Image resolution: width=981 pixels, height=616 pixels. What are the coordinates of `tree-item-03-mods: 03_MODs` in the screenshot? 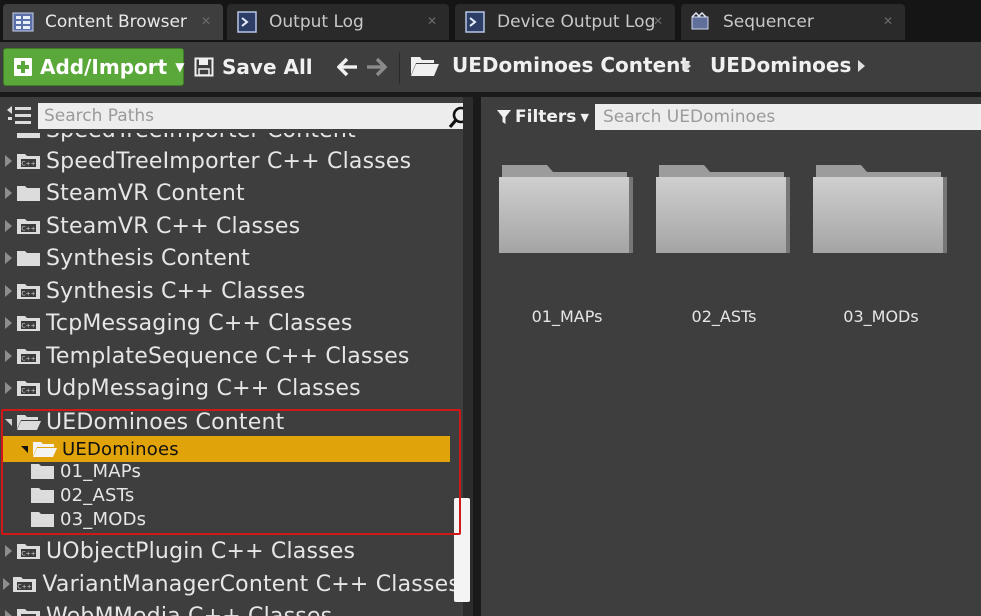 It's located at (230, 519).